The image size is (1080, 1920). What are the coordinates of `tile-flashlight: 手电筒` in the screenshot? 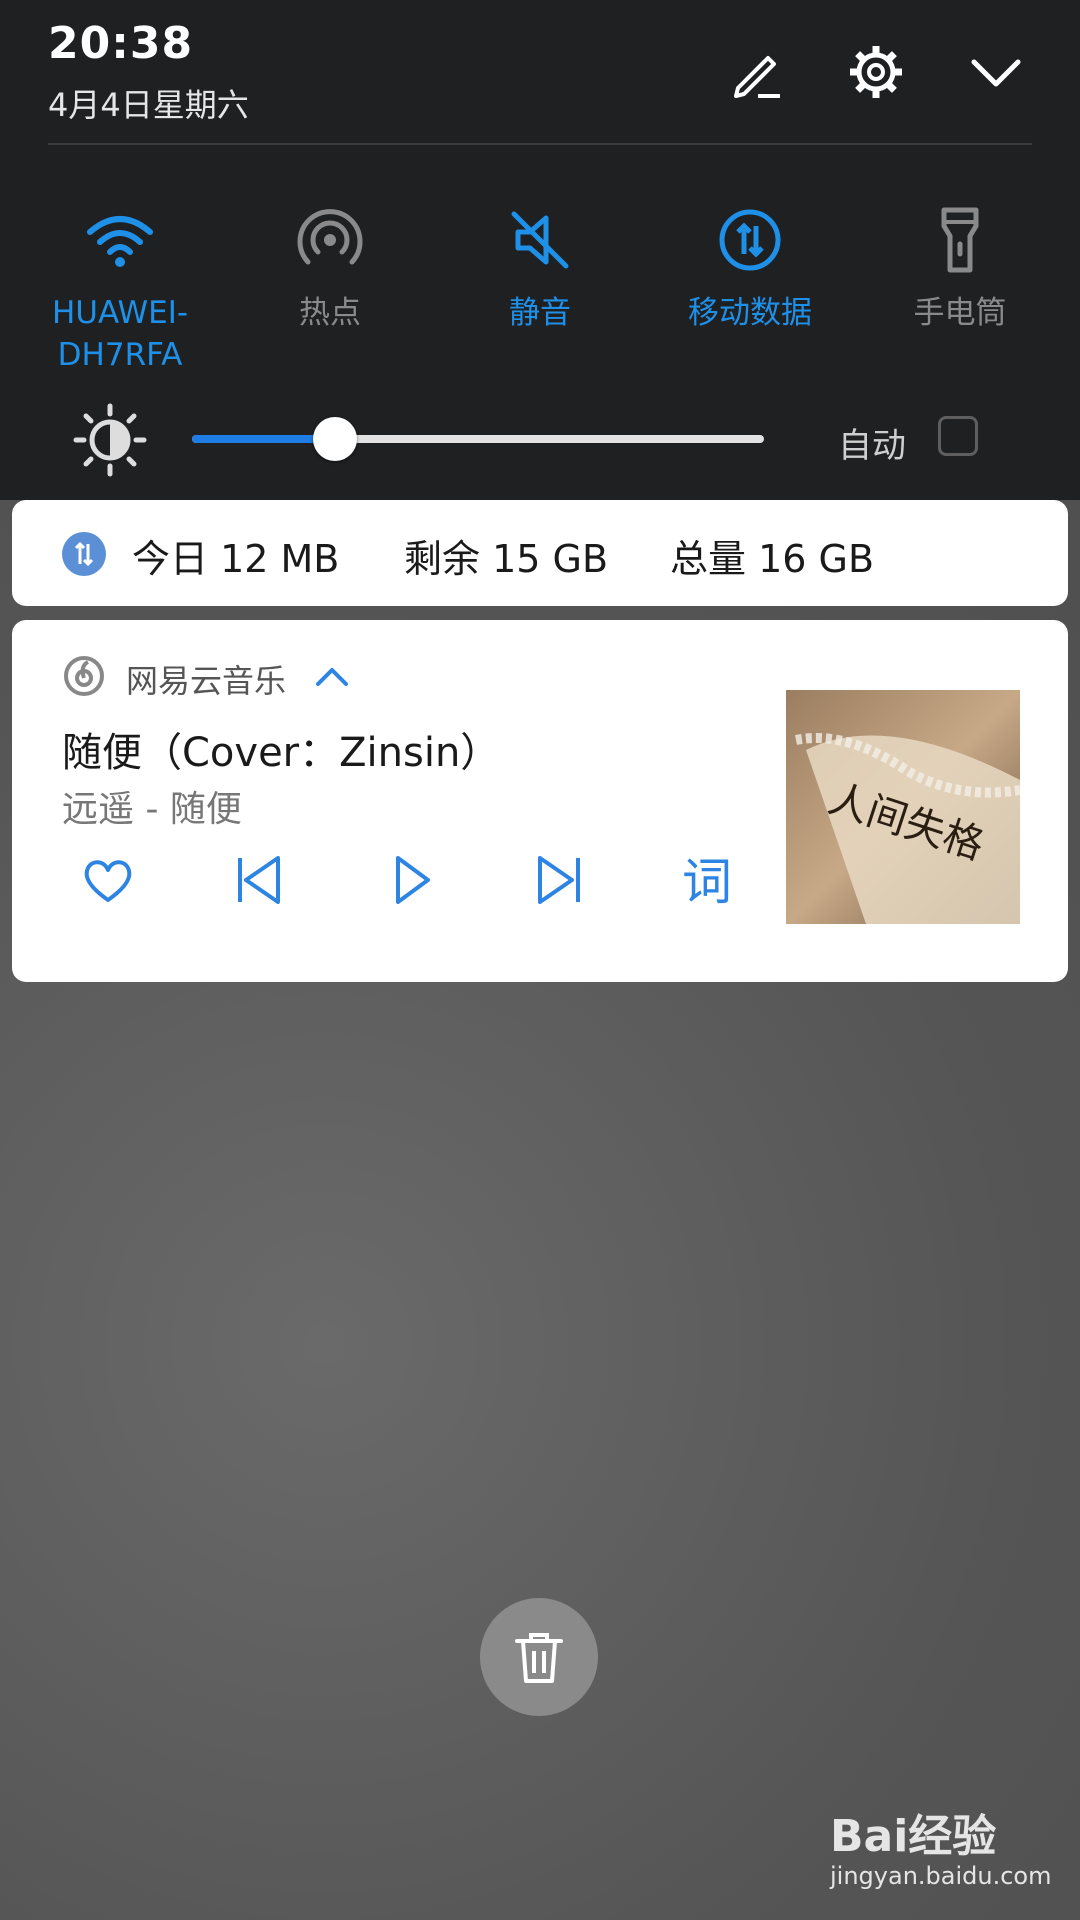 It's located at (960, 267).